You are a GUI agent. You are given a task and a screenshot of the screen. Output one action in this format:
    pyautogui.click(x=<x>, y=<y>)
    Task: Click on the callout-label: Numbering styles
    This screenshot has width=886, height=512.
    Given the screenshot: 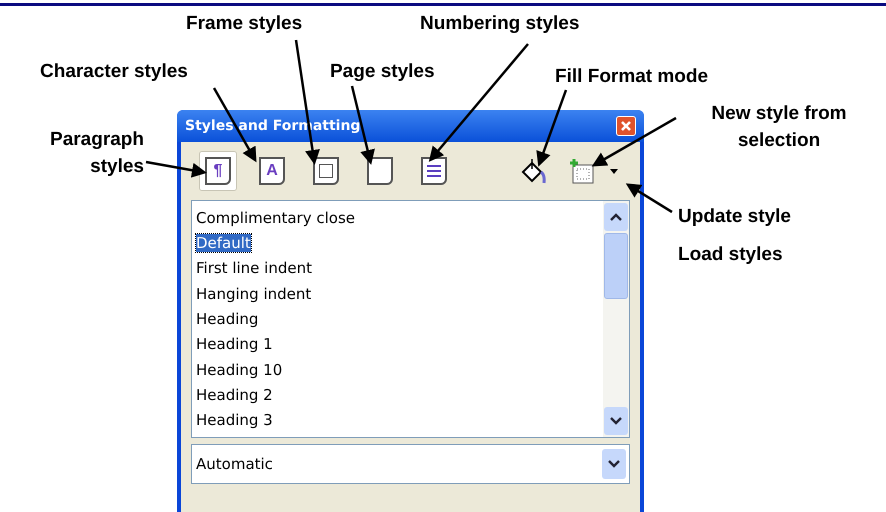 What is the action you would take?
    pyautogui.click(x=500, y=24)
    